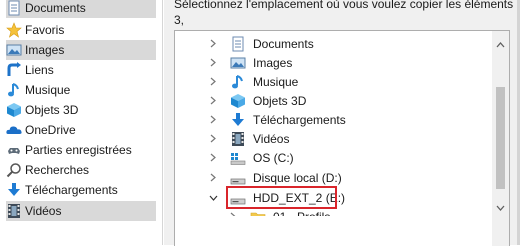  What do you see at coordinates (297, 177) in the screenshot?
I see `tree-item-label: Disque local (D:)` at bounding box center [297, 177].